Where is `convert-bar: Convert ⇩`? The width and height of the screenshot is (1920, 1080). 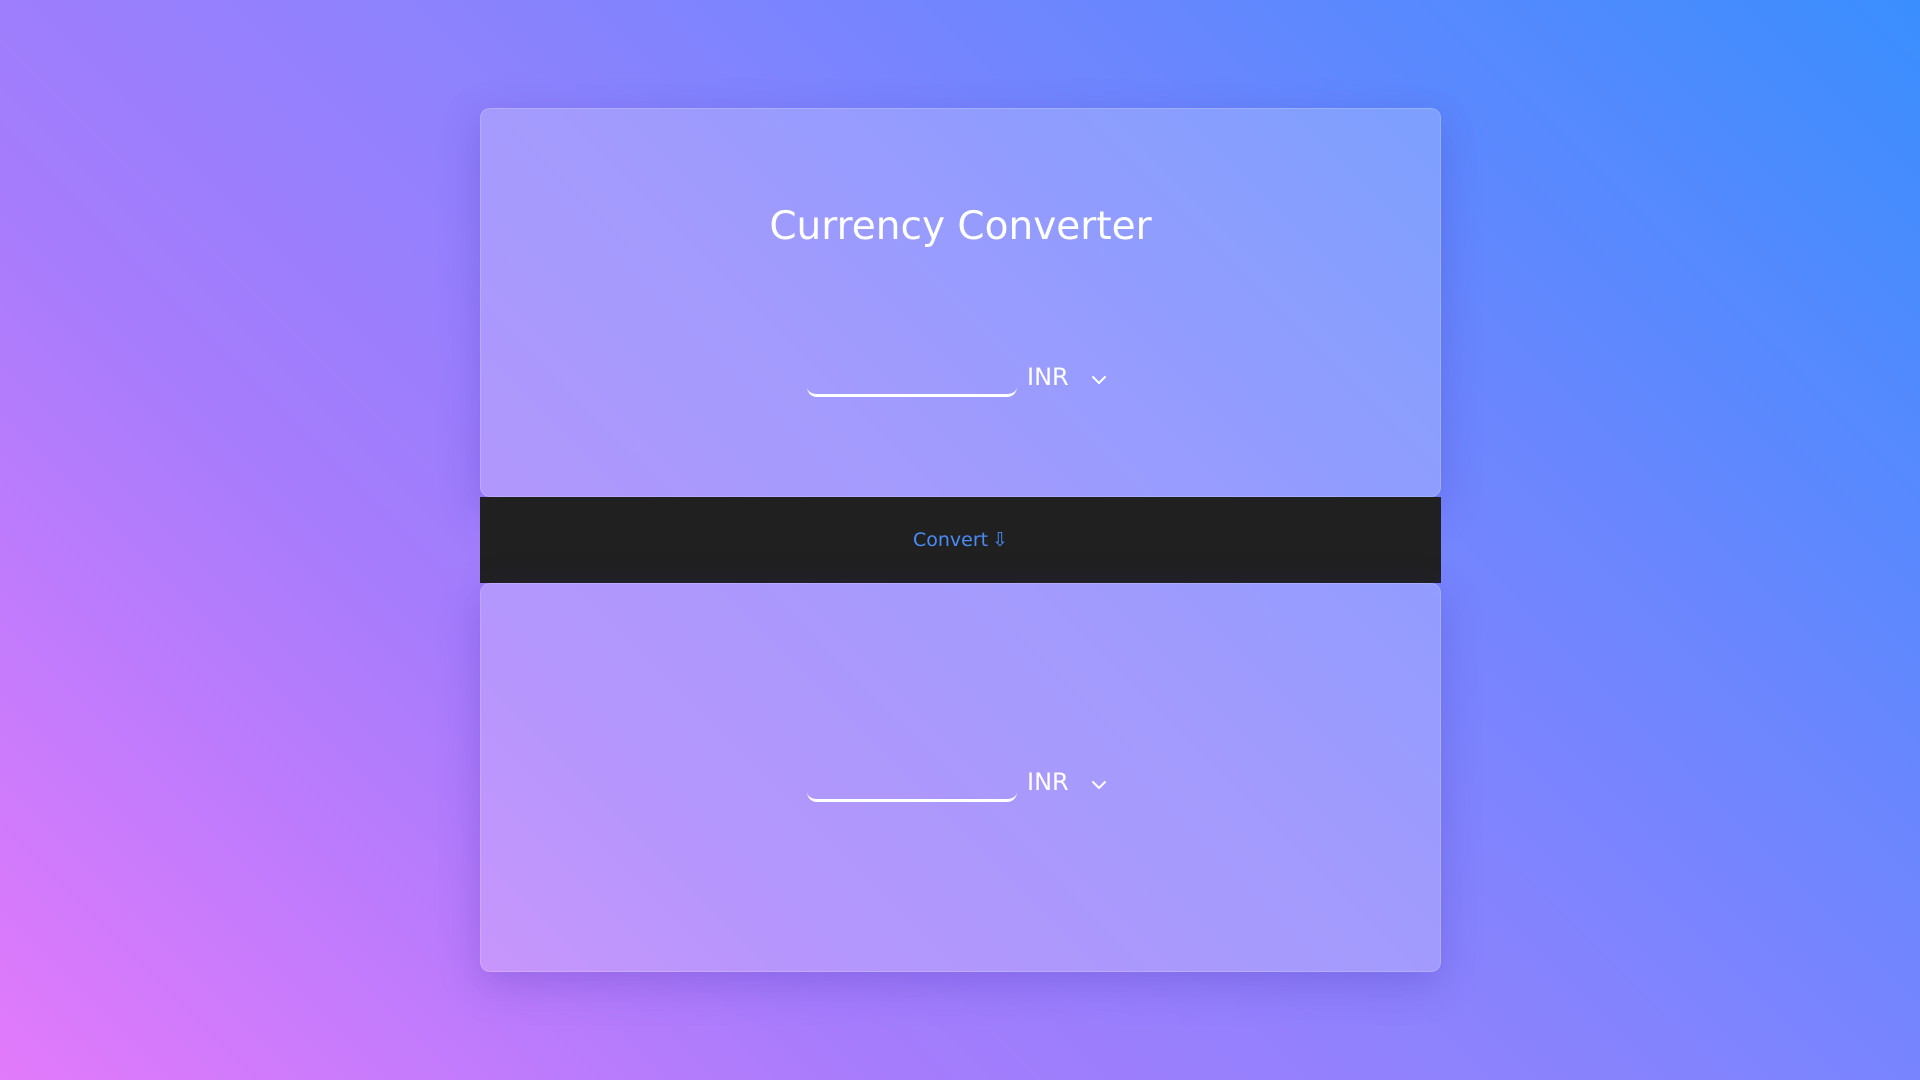
convert-bar: Convert ⇩ is located at coordinates (960, 540).